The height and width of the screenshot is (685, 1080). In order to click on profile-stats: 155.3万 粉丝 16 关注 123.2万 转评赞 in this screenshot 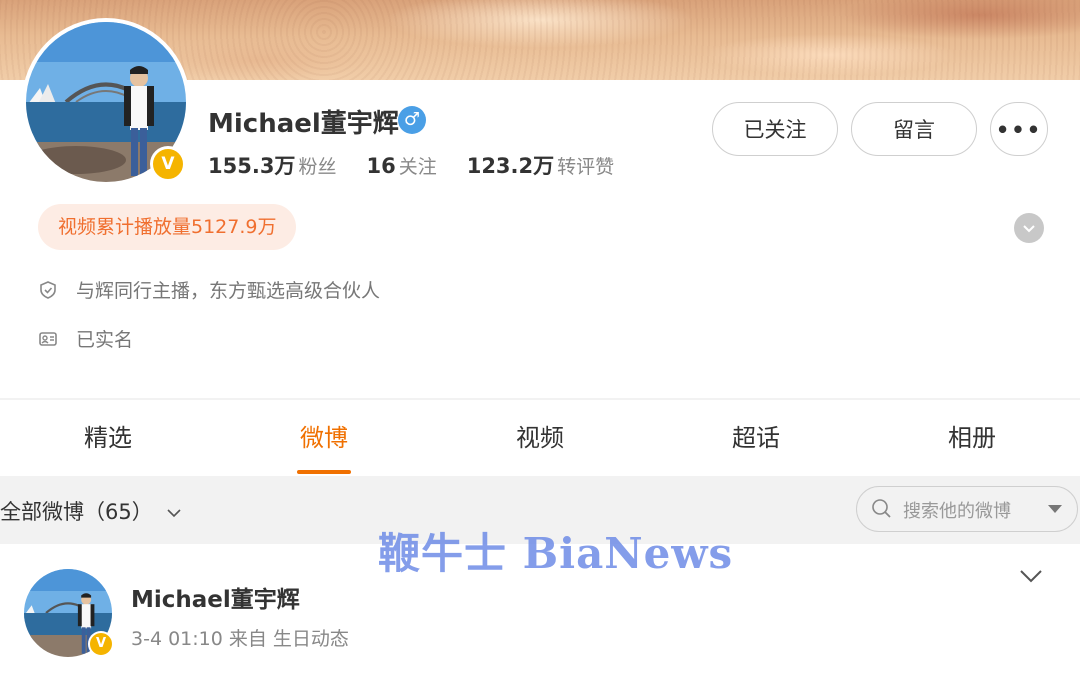, I will do `click(411, 165)`.